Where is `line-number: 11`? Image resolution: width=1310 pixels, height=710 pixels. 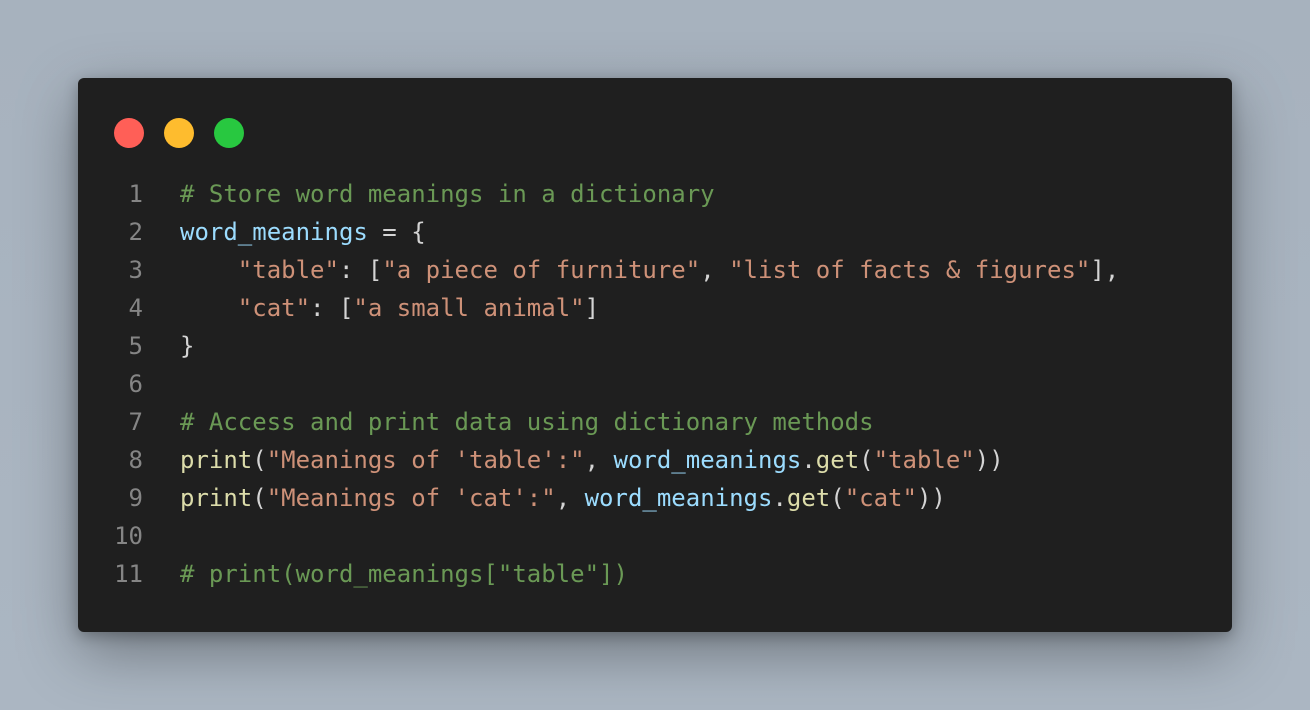 line-number: 11 is located at coordinates (128, 574).